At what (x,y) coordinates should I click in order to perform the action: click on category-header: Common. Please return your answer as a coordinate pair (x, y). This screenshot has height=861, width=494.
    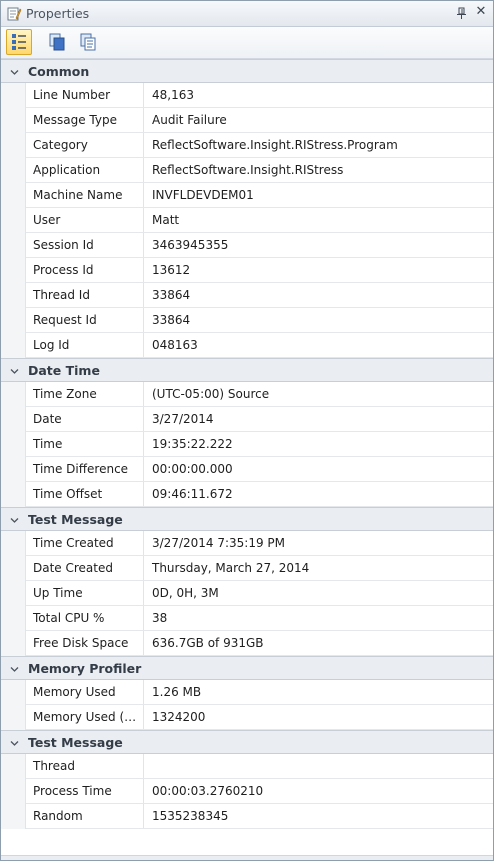
    Looking at the image, I should click on (247, 71).